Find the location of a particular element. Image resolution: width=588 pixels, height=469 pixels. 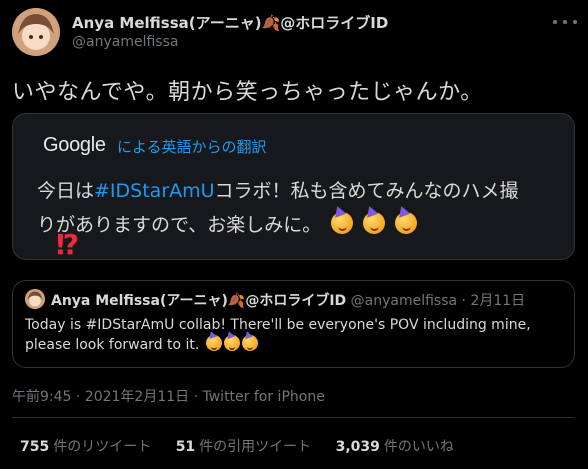

interrobang-icon: ⁉ is located at coordinates (68, 244).